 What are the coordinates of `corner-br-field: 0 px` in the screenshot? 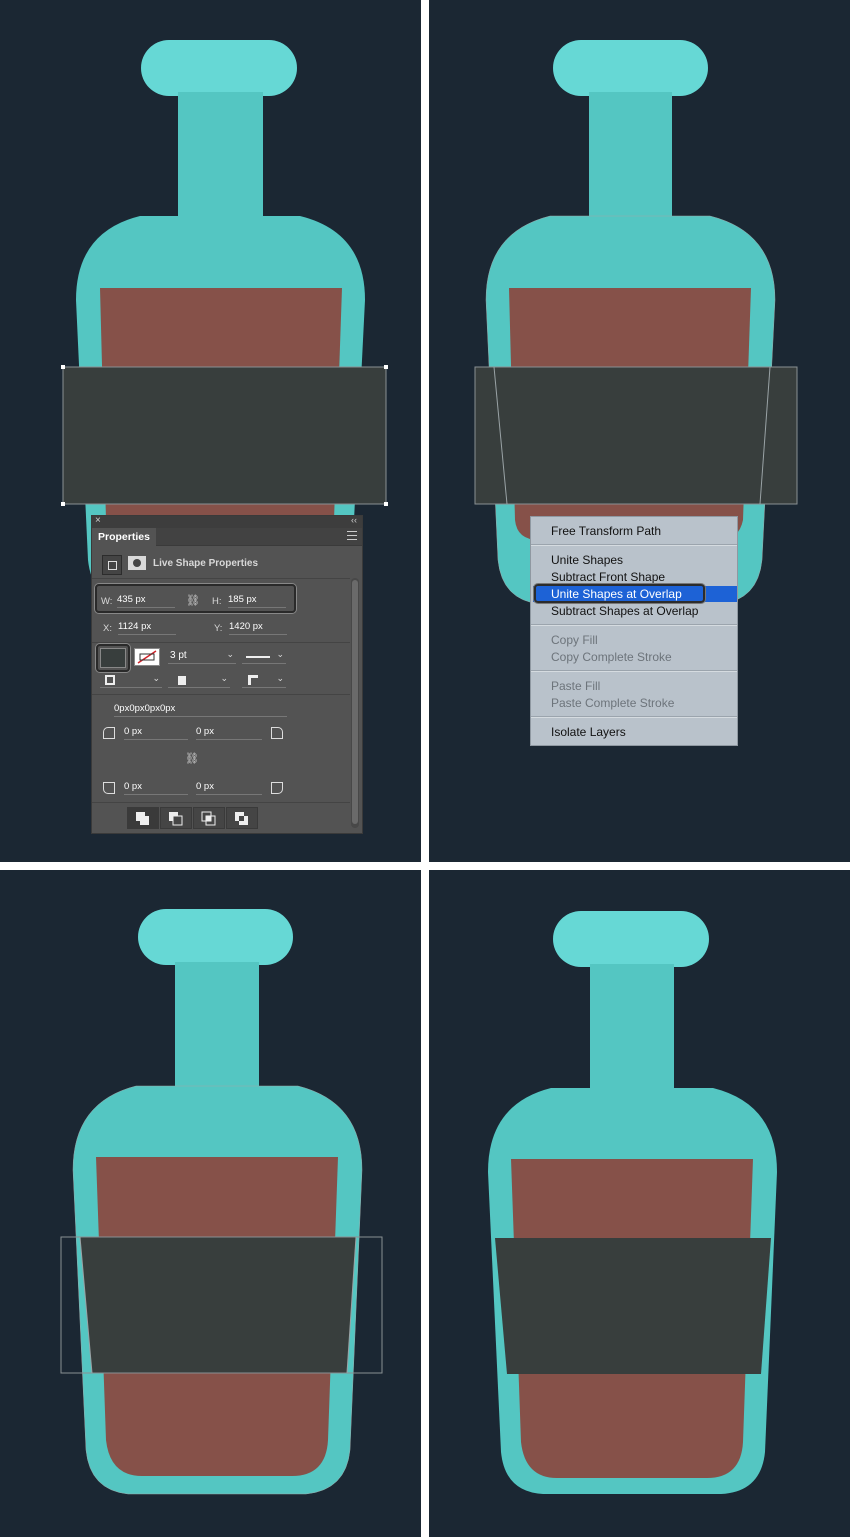 It's located at (229, 788).